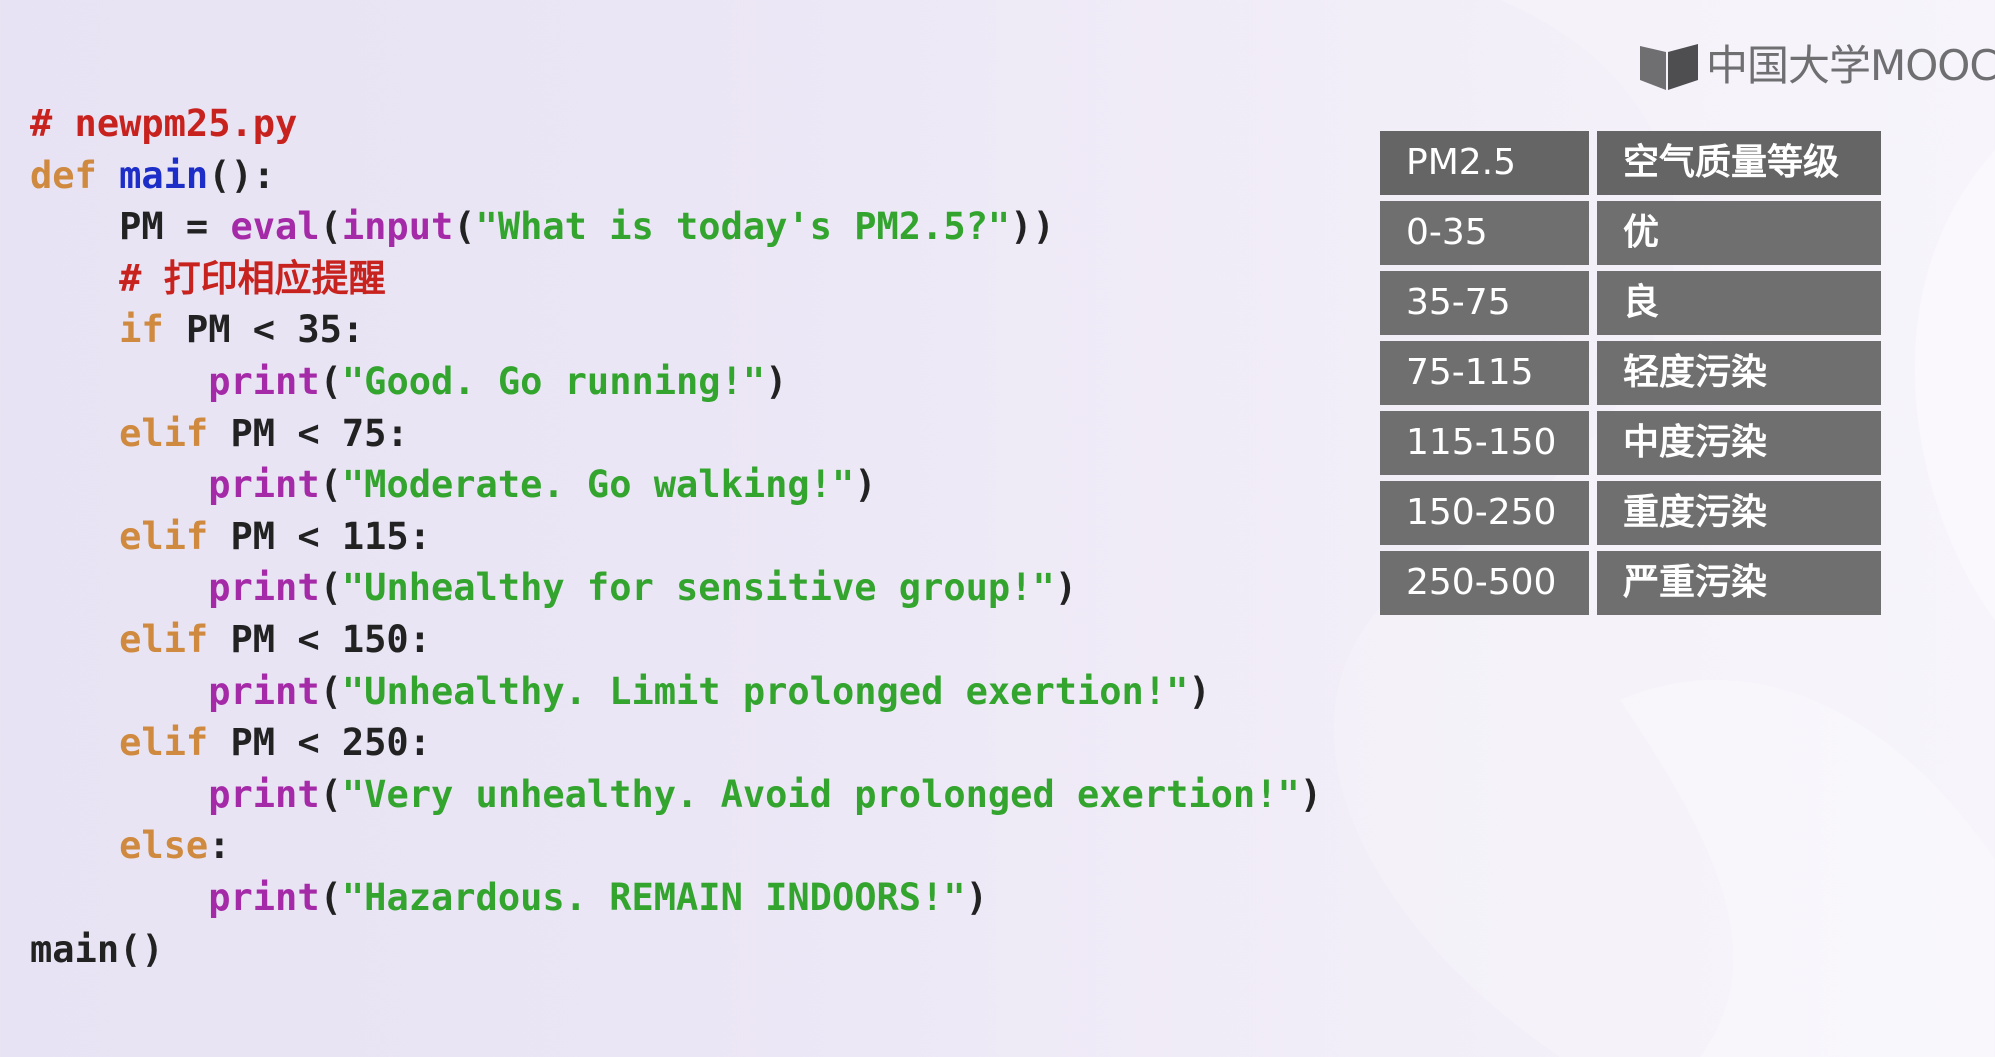  Describe the element at coordinates (765, 691) in the screenshot. I see `code-token: "Unhealthy. Limit prolonged exertion!"` at that location.